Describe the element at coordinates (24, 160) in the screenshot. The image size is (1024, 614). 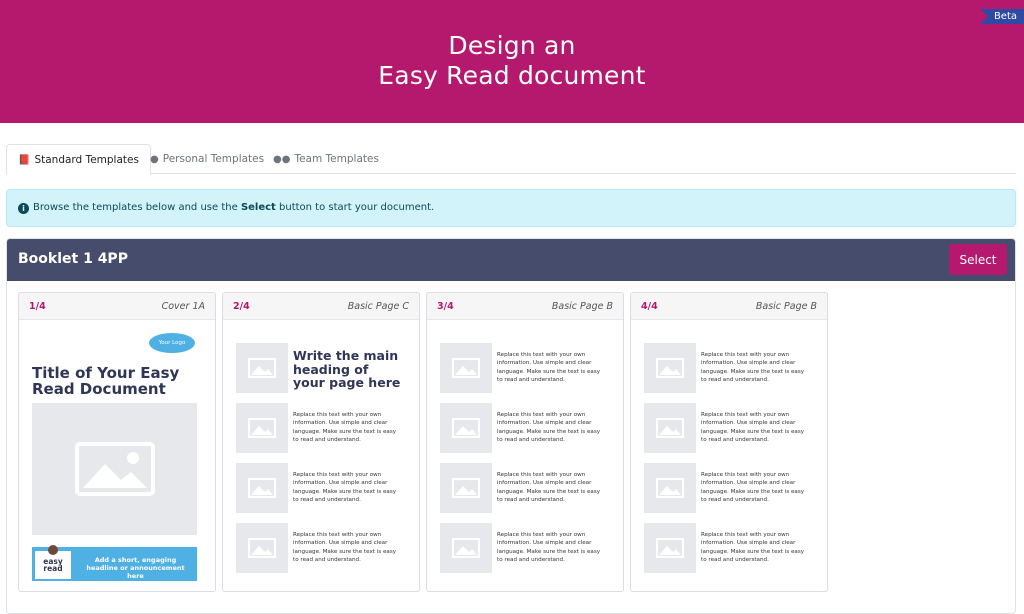
I see `book-icon: 📕` at that location.